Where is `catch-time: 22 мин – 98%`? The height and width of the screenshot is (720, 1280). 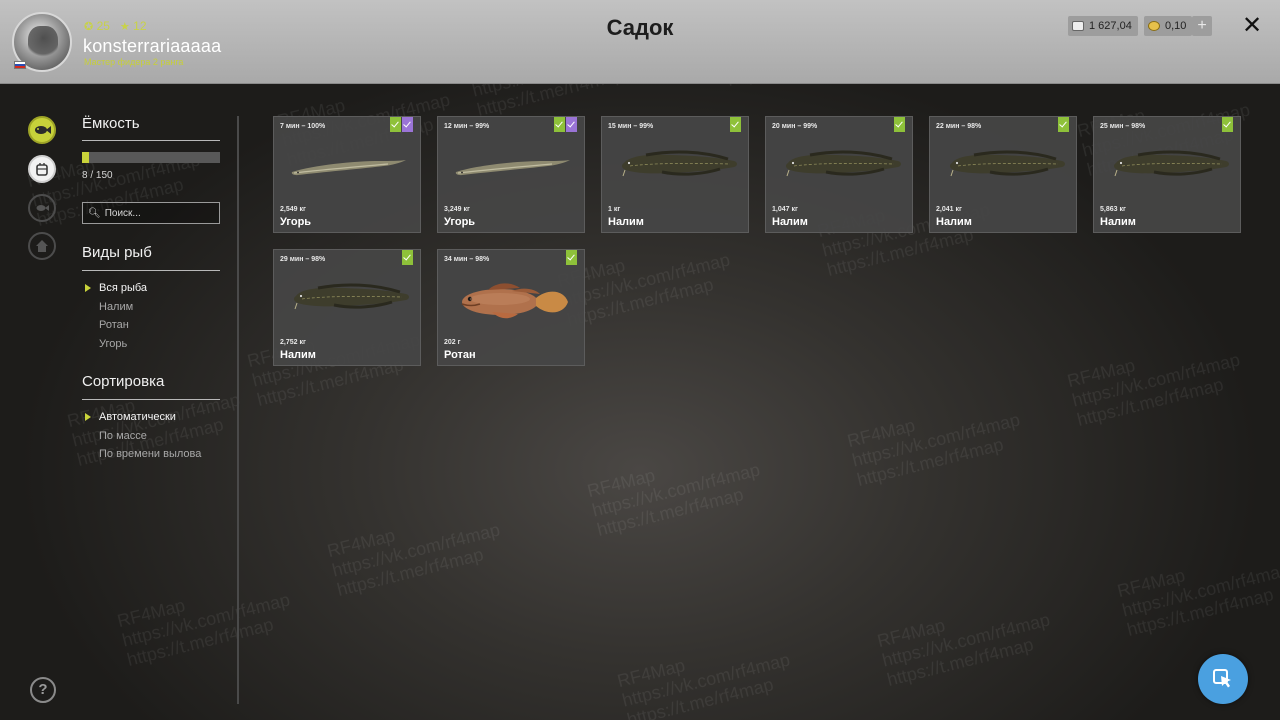
catch-time: 22 мин – 98% is located at coordinates (959, 126).